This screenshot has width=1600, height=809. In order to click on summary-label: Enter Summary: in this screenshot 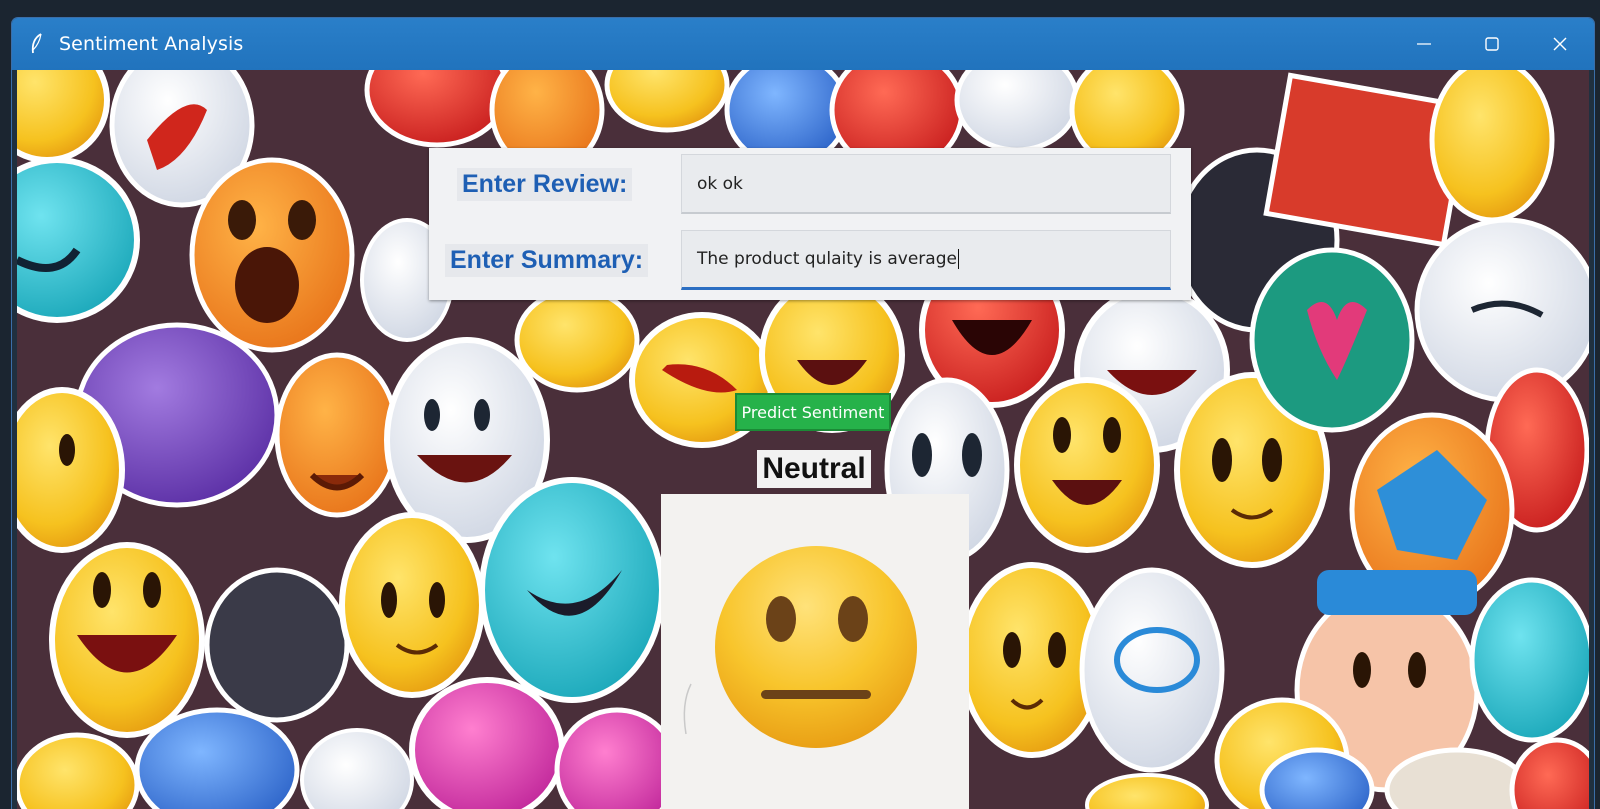, I will do `click(547, 260)`.